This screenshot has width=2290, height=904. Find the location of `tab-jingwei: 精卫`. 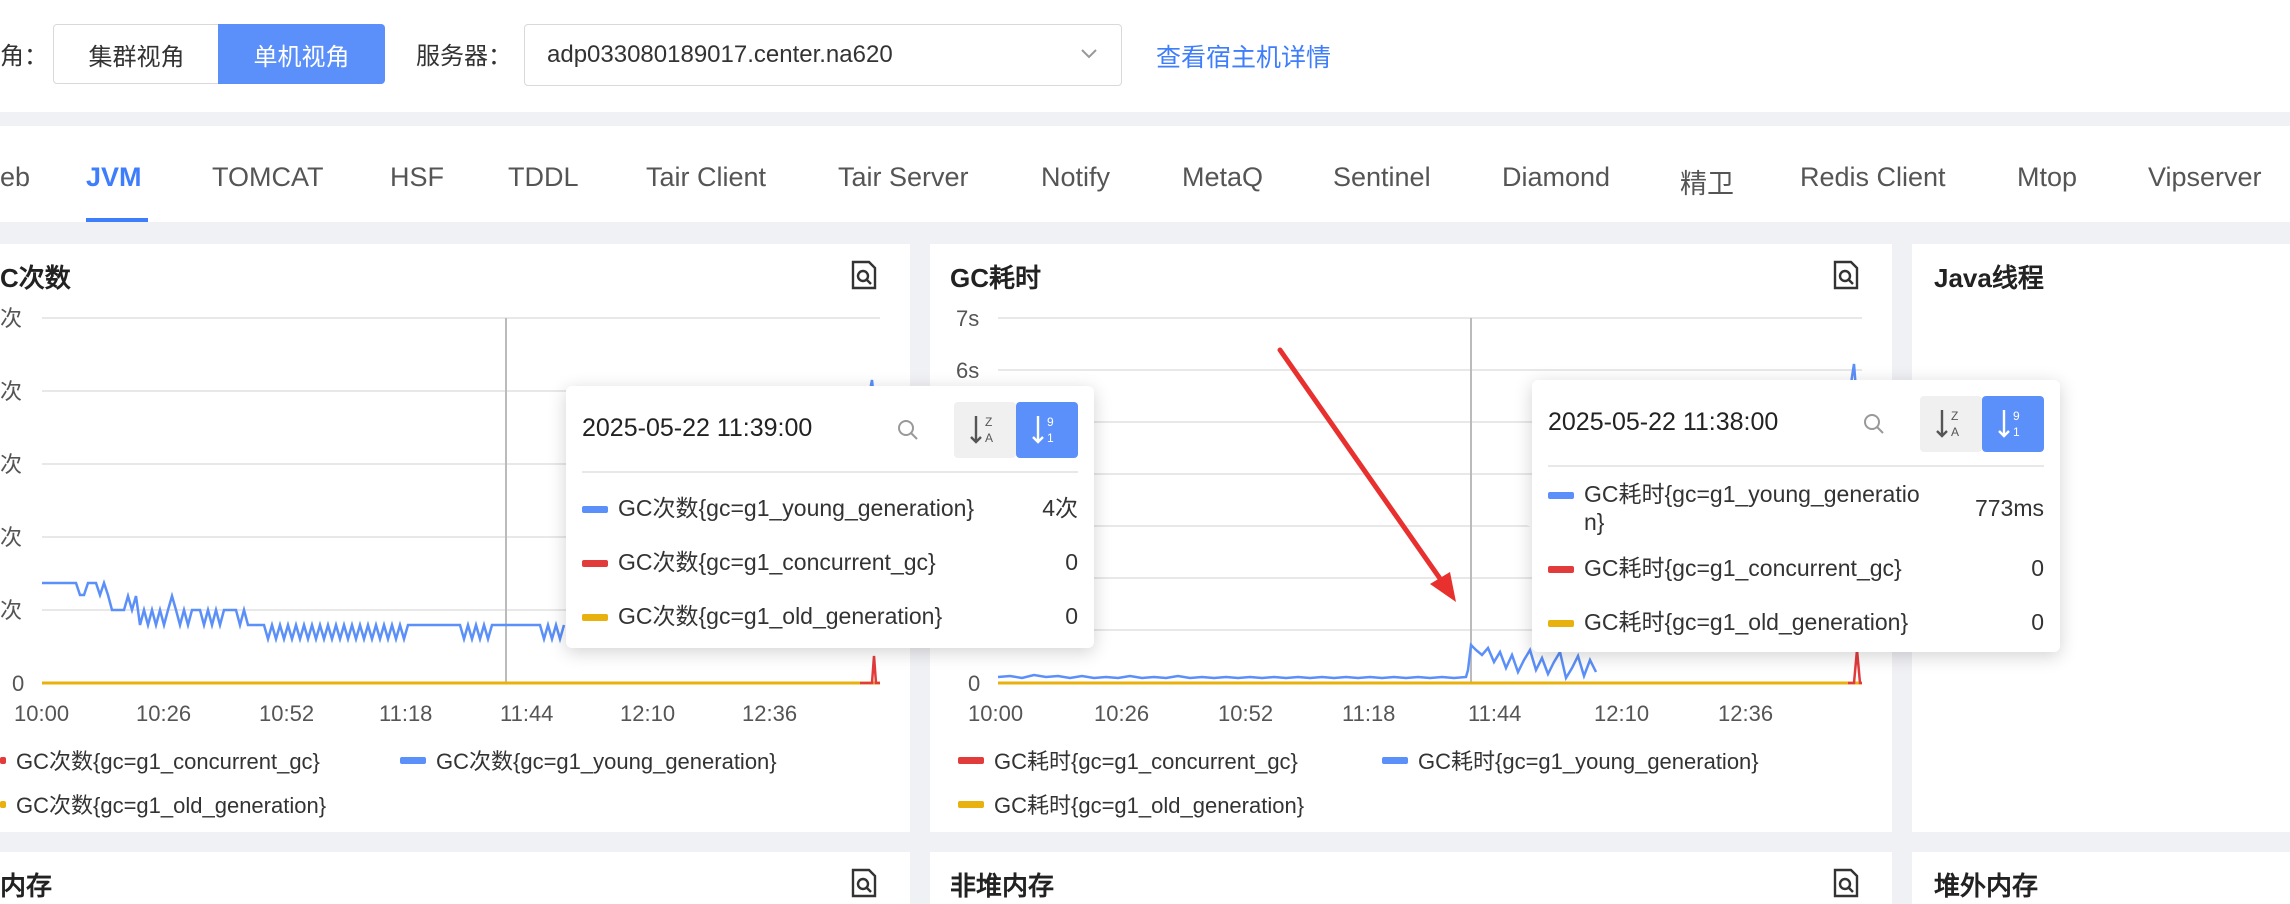

tab-jingwei: 精卫 is located at coordinates (1707, 181).